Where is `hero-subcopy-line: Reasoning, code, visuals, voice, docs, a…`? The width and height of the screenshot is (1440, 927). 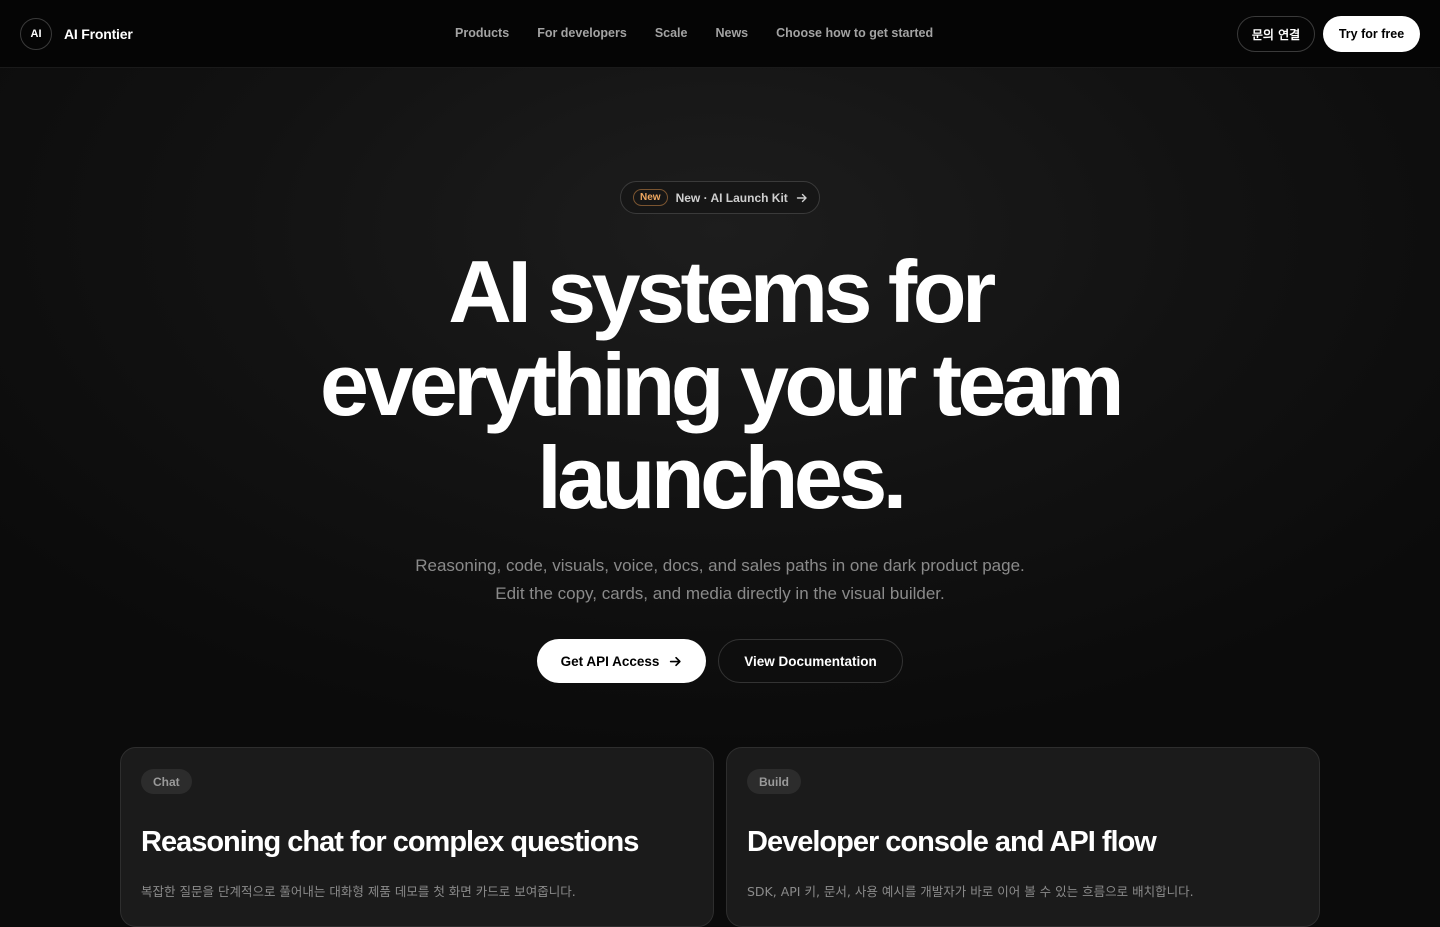
hero-subcopy-line: Reasoning, code, visuals, voice, docs, a… is located at coordinates (720, 565).